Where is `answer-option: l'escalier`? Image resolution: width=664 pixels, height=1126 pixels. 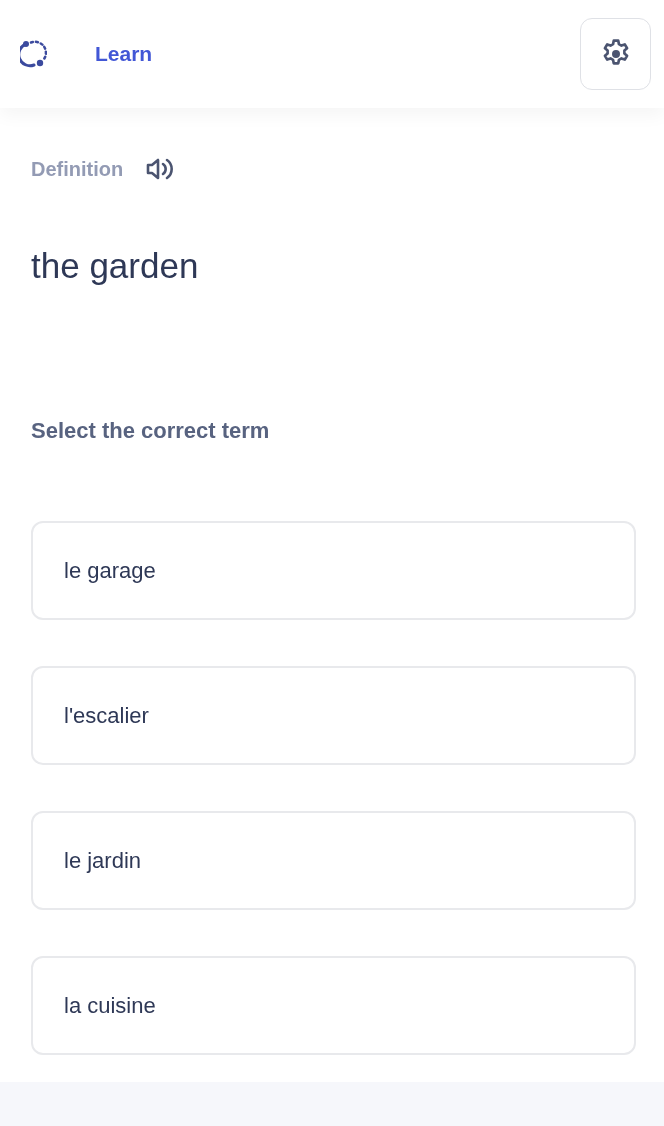
answer-option: l'escalier is located at coordinates (333, 715).